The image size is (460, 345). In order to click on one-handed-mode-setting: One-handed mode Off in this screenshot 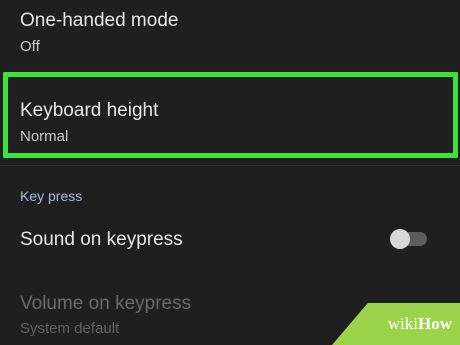, I will do `click(230, 33)`.